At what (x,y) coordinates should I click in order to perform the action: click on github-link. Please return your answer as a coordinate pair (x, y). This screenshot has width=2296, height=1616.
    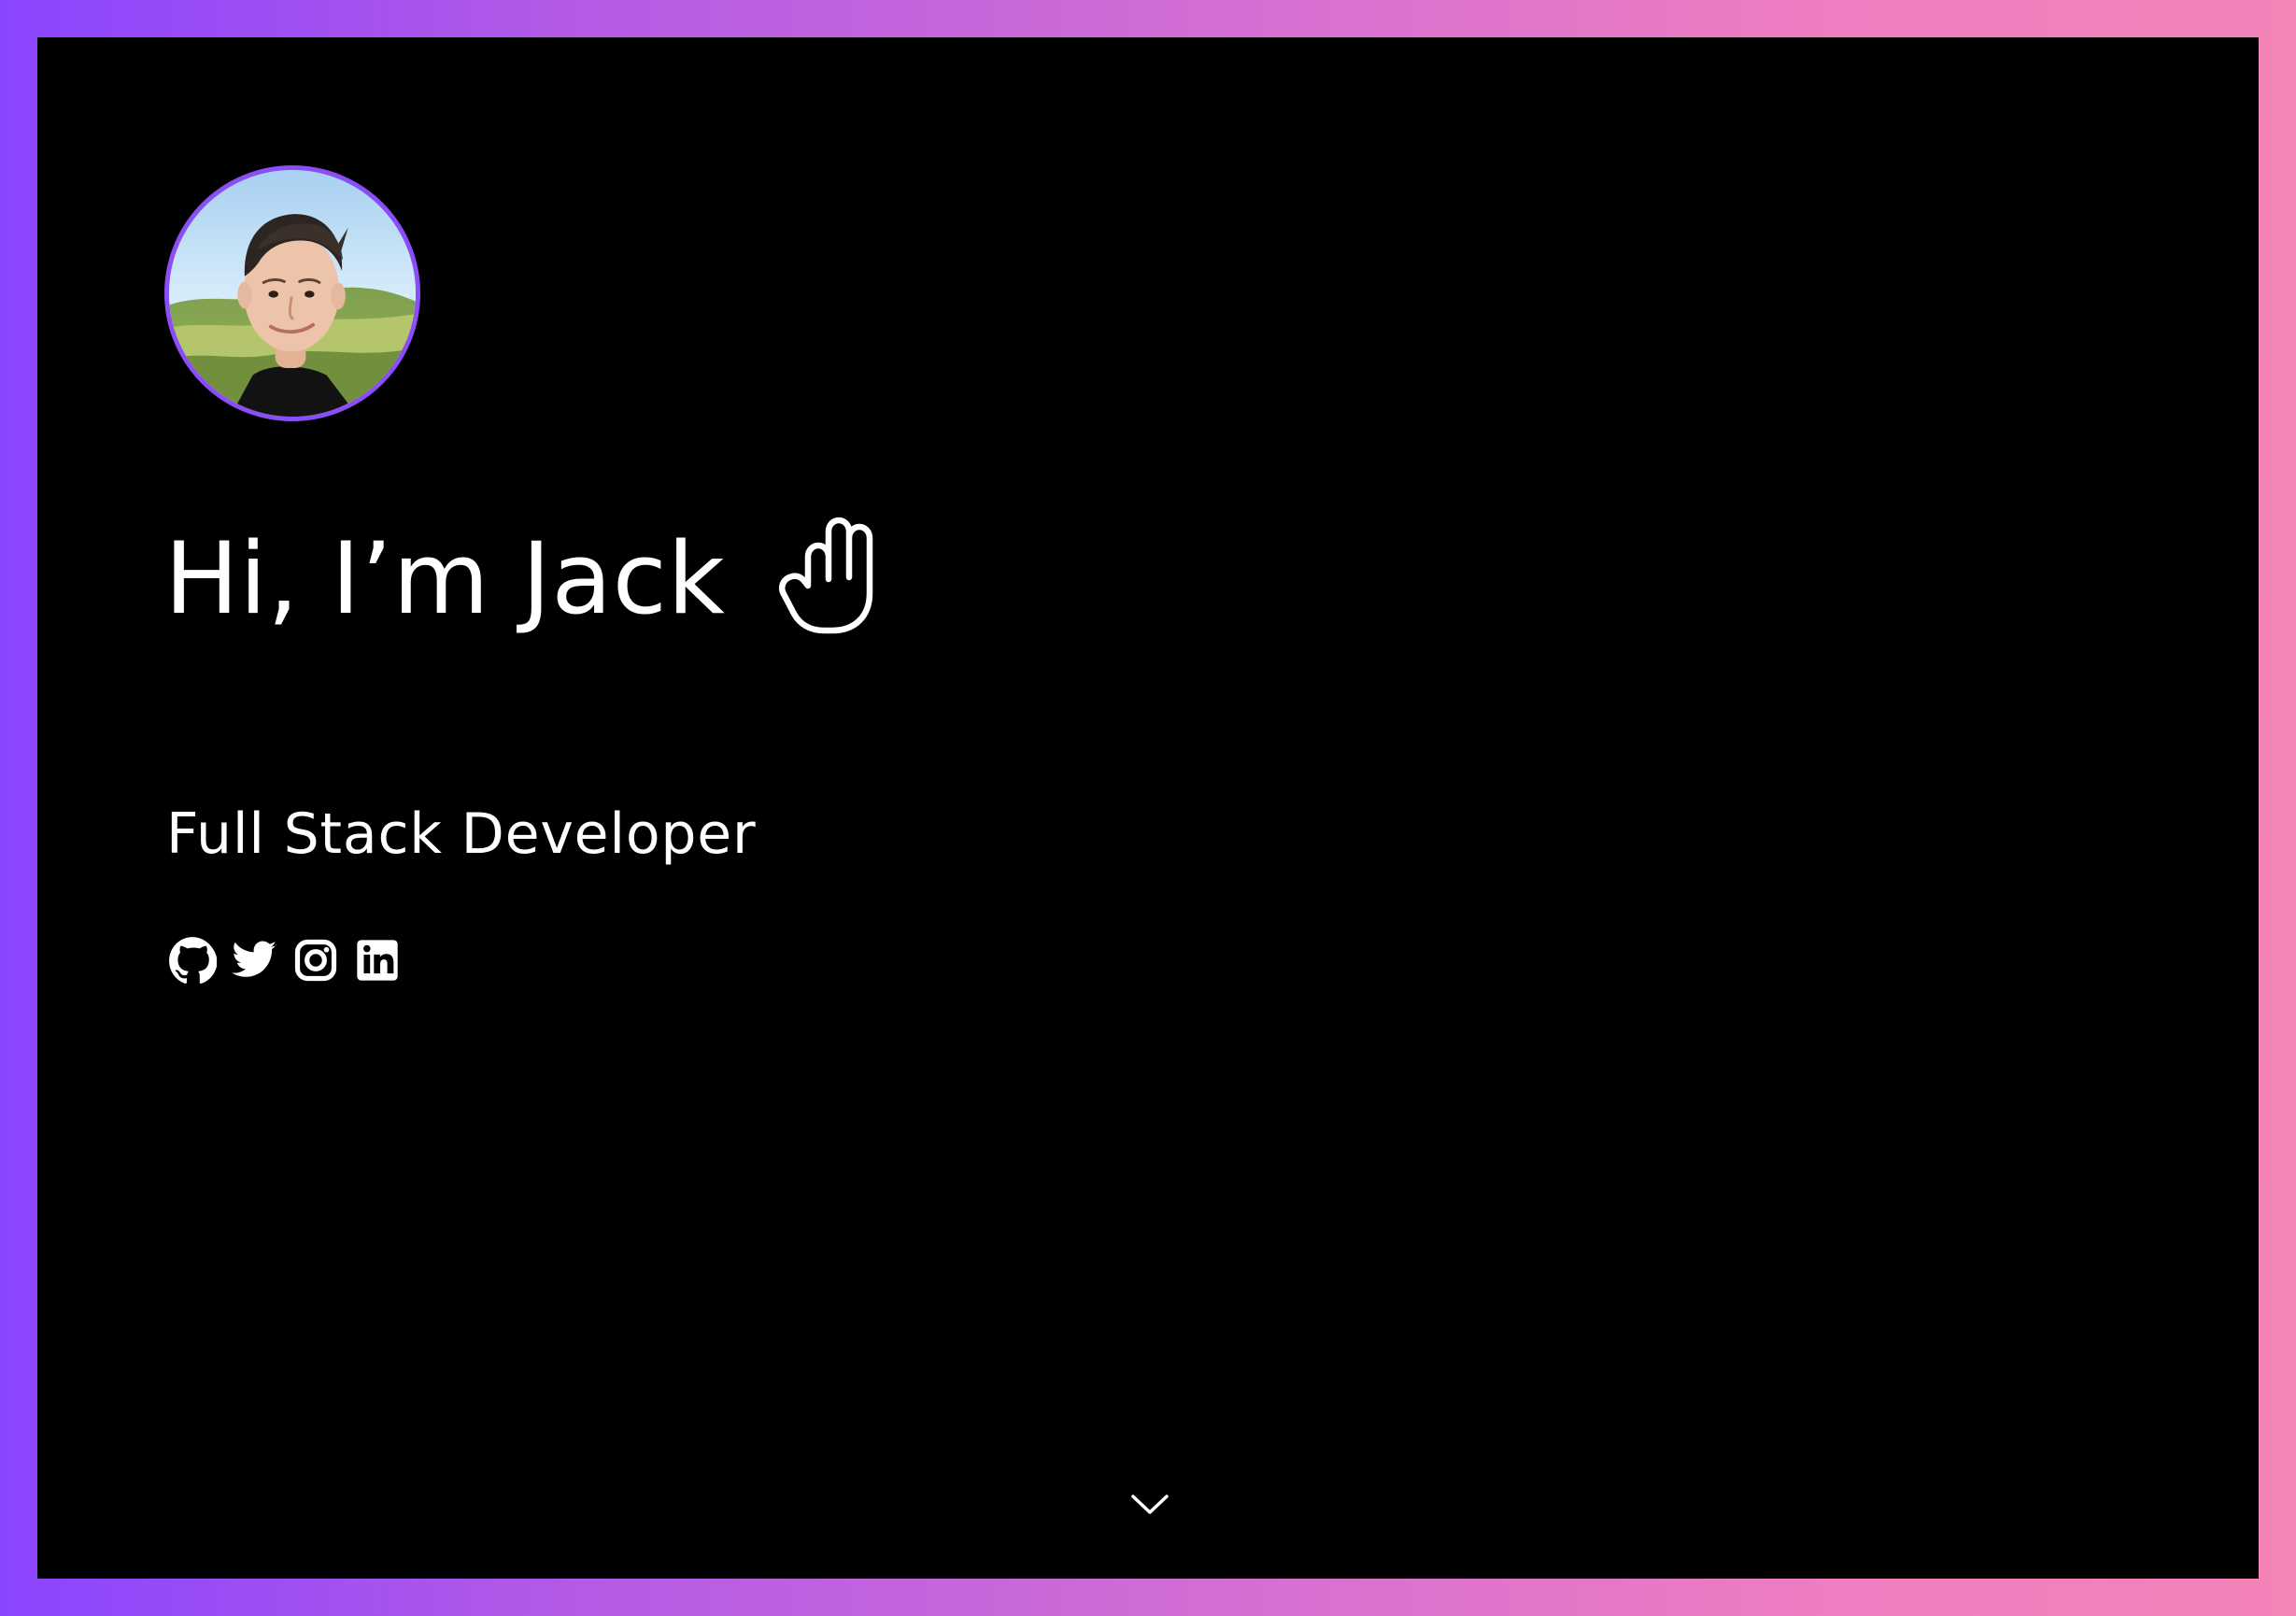
    Looking at the image, I should click on (193, 960).